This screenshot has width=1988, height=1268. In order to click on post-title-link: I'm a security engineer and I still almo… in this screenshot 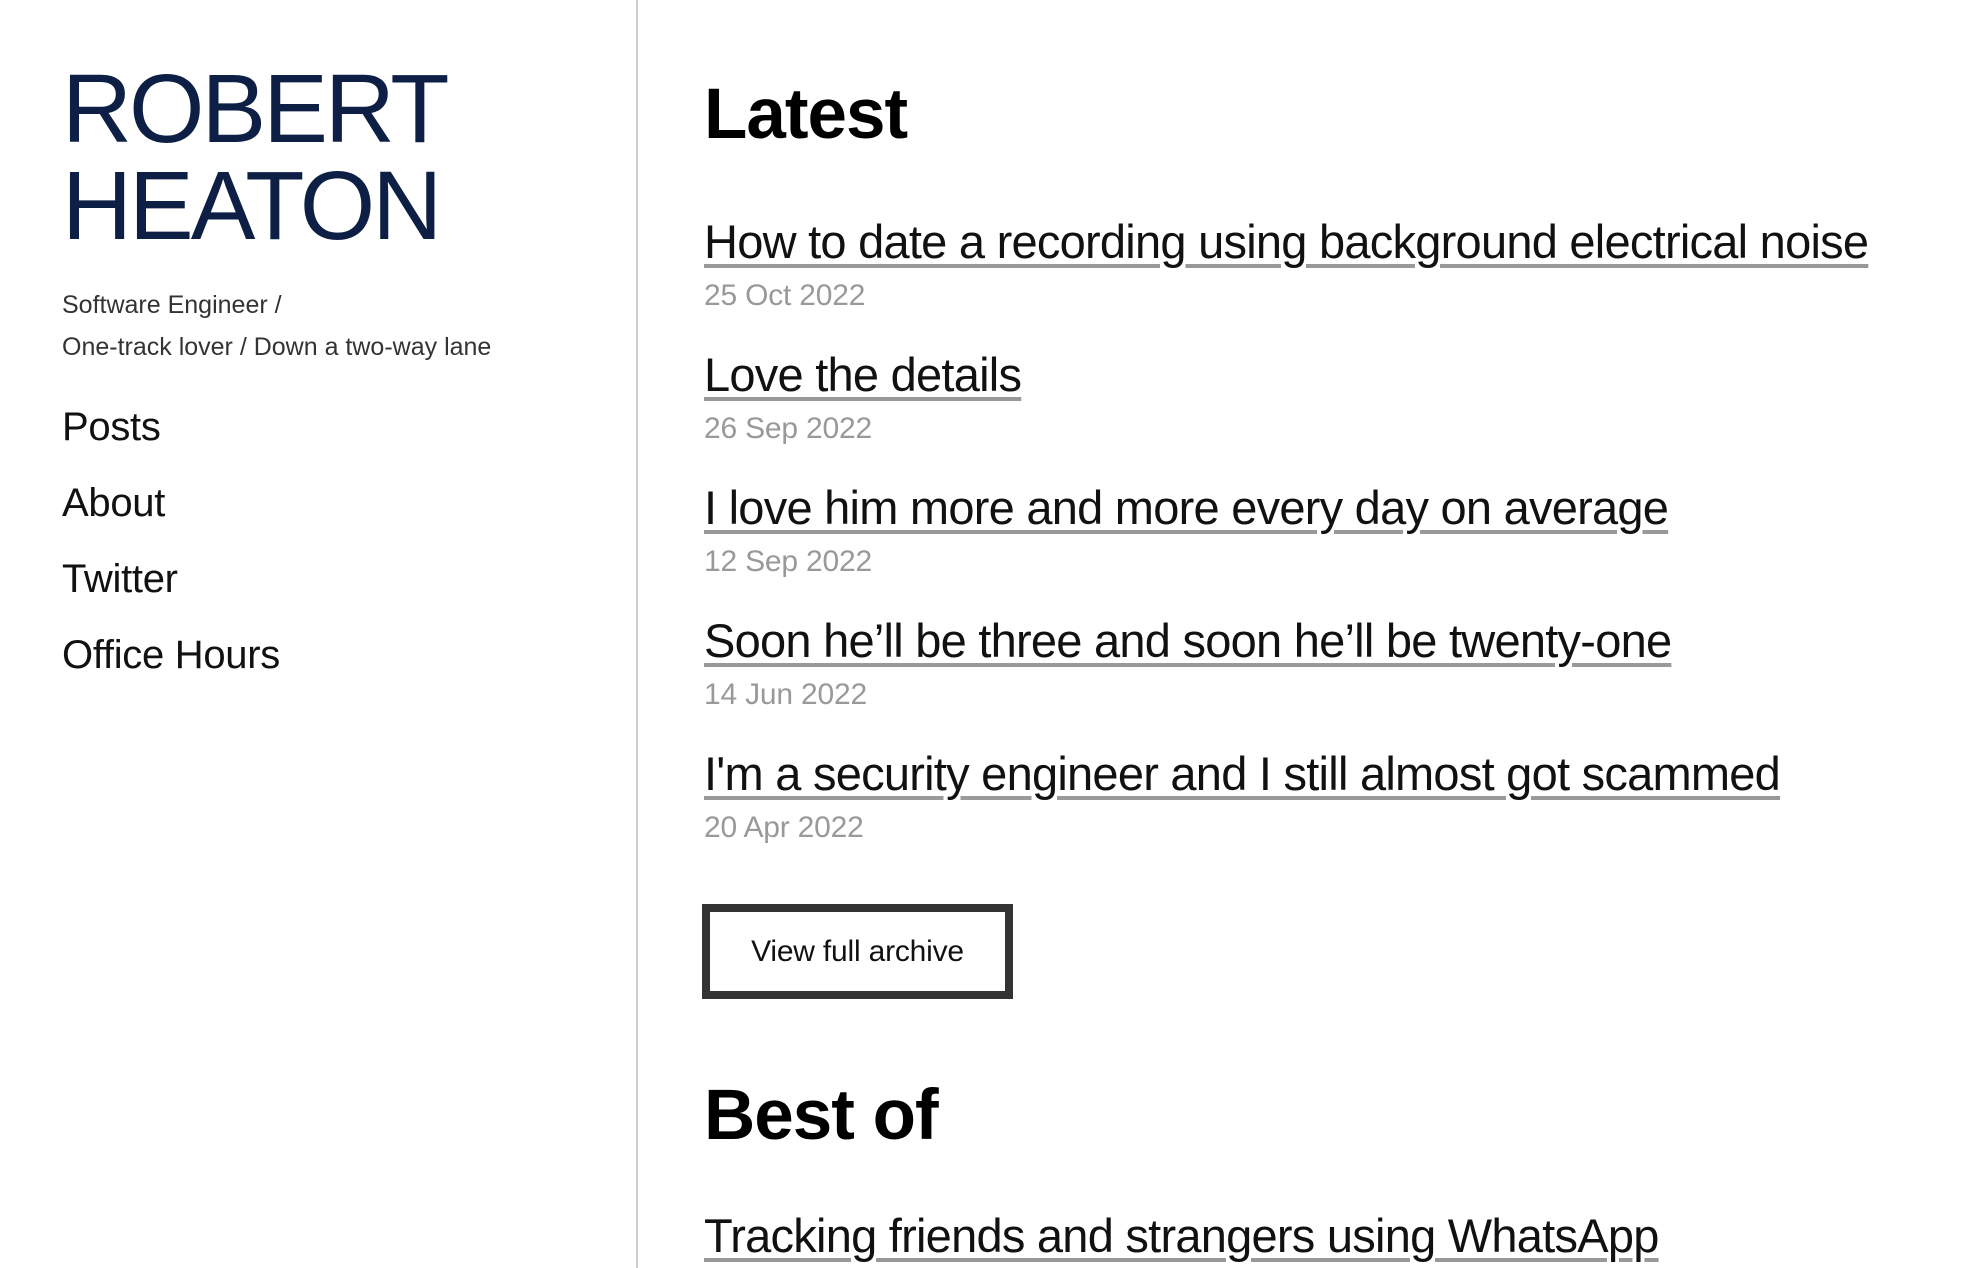, I will do `click(1242, 774)`.